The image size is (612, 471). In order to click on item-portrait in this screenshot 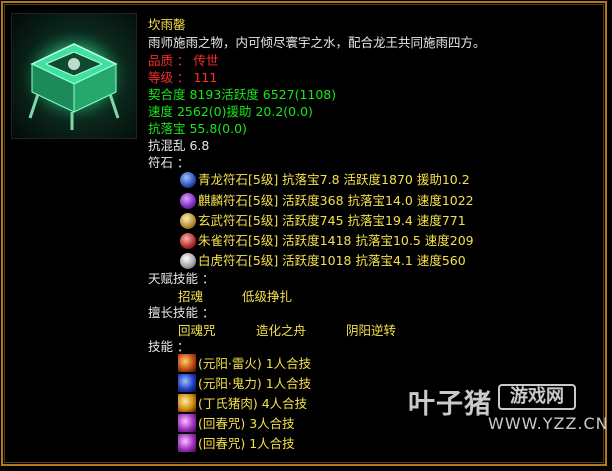, I will do `click(74, 76)`.